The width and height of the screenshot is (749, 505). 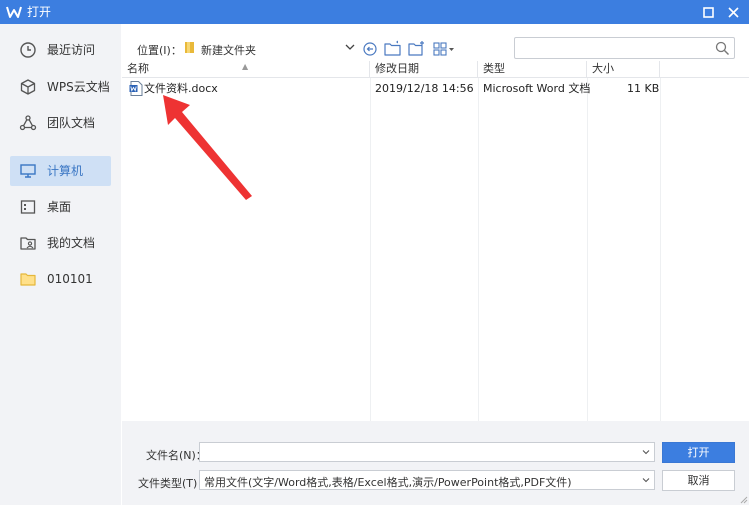 I want to click on view-mode-button, so click(x=444, y=49).